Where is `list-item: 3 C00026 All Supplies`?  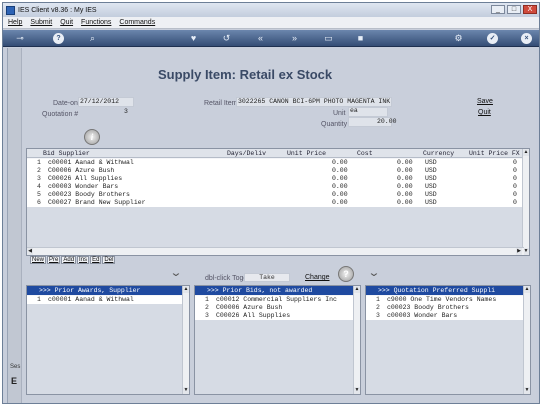 list-item: 3 C00026 All Supplies is located at coordinates (277, 316).